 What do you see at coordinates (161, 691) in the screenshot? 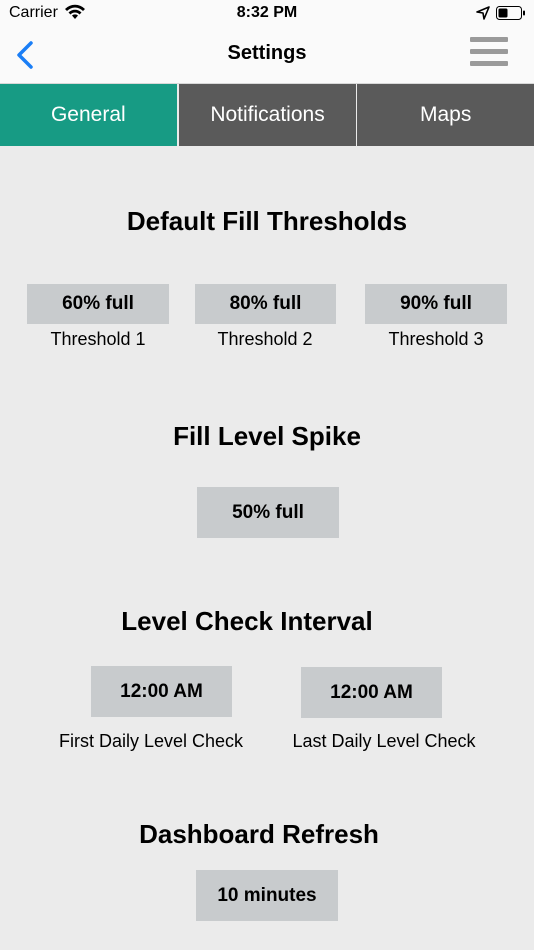
I see `first-check-time-button: 12:00 AM` at bounding box center [161, 691].